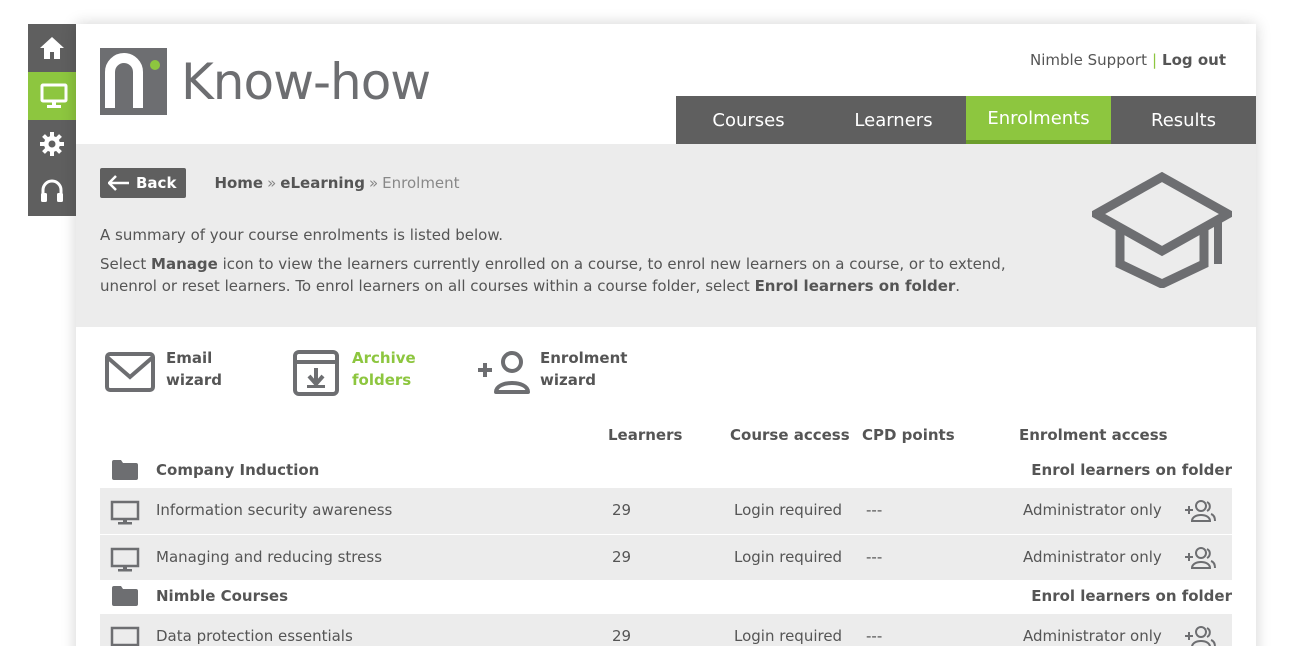  What do you see at coordinates (306, 81) in the screenshot?
I see `logo-text: Know-how` at bounding box center [306, 81].